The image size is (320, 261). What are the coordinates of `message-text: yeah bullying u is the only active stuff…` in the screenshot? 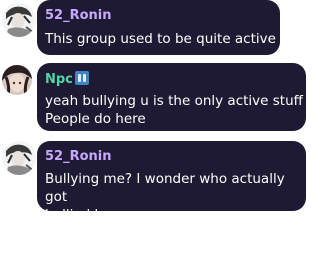 It's located at (174, 110).